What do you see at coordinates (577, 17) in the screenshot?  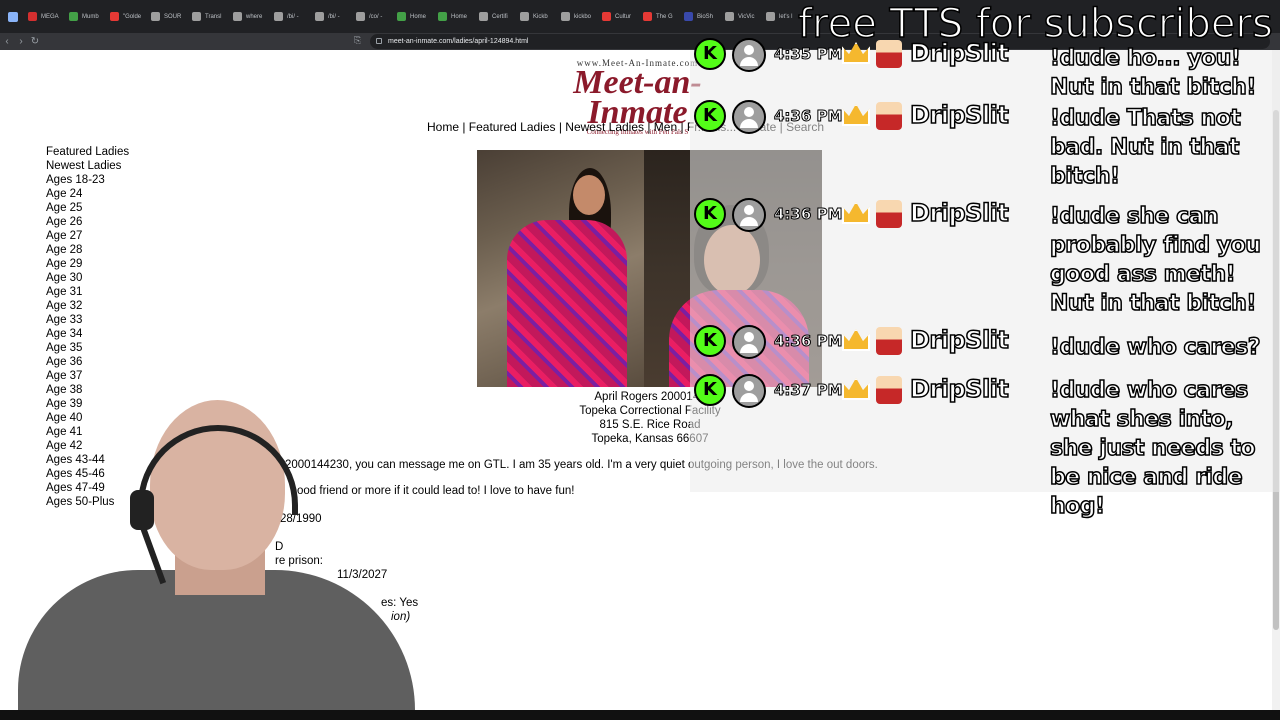 I see `browser-tab: kickbo` at bounding box center [577, 17].